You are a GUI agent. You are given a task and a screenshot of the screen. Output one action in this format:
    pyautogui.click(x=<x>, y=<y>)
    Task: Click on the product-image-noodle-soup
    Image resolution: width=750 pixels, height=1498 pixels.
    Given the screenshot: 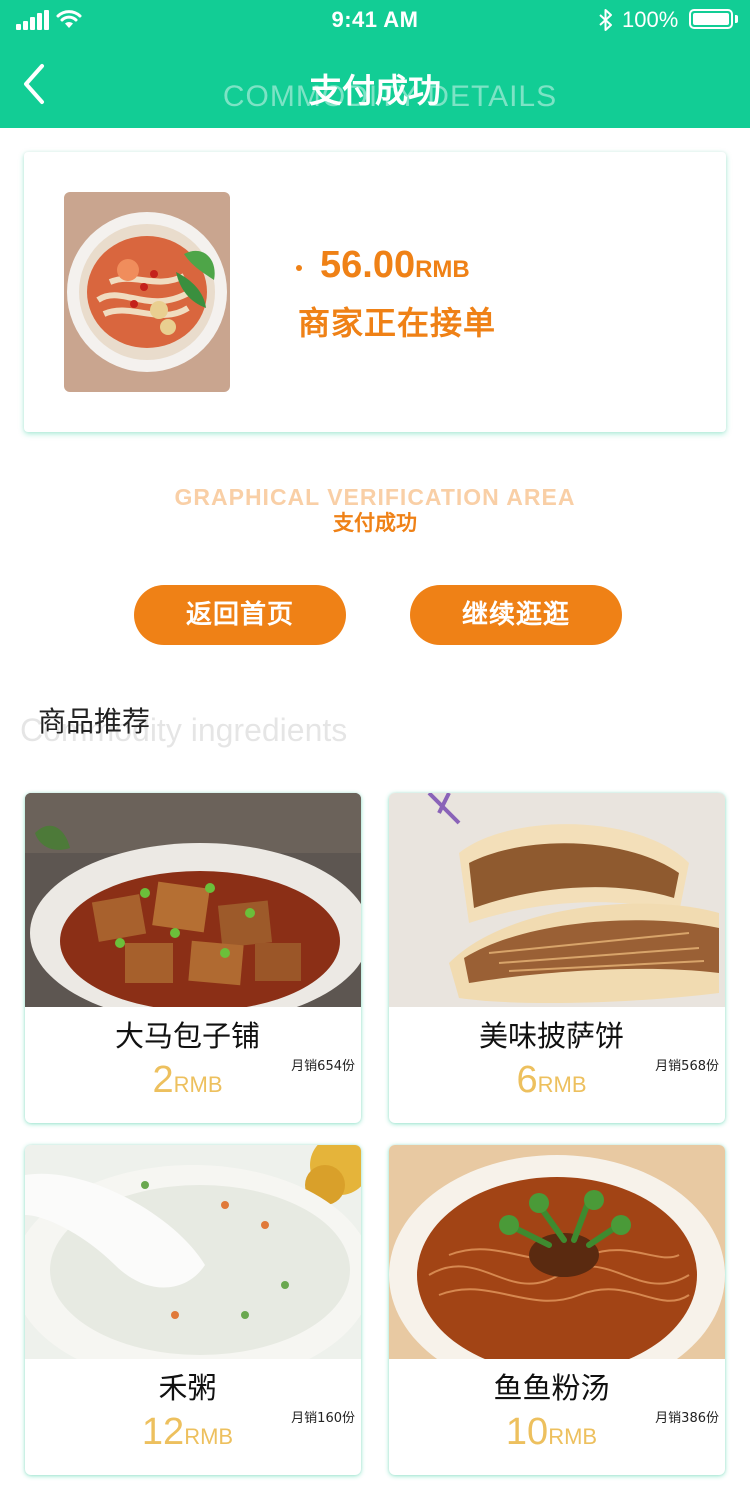 What is the action you would take?
    pyautogui.click(x=557, y=1252)
    